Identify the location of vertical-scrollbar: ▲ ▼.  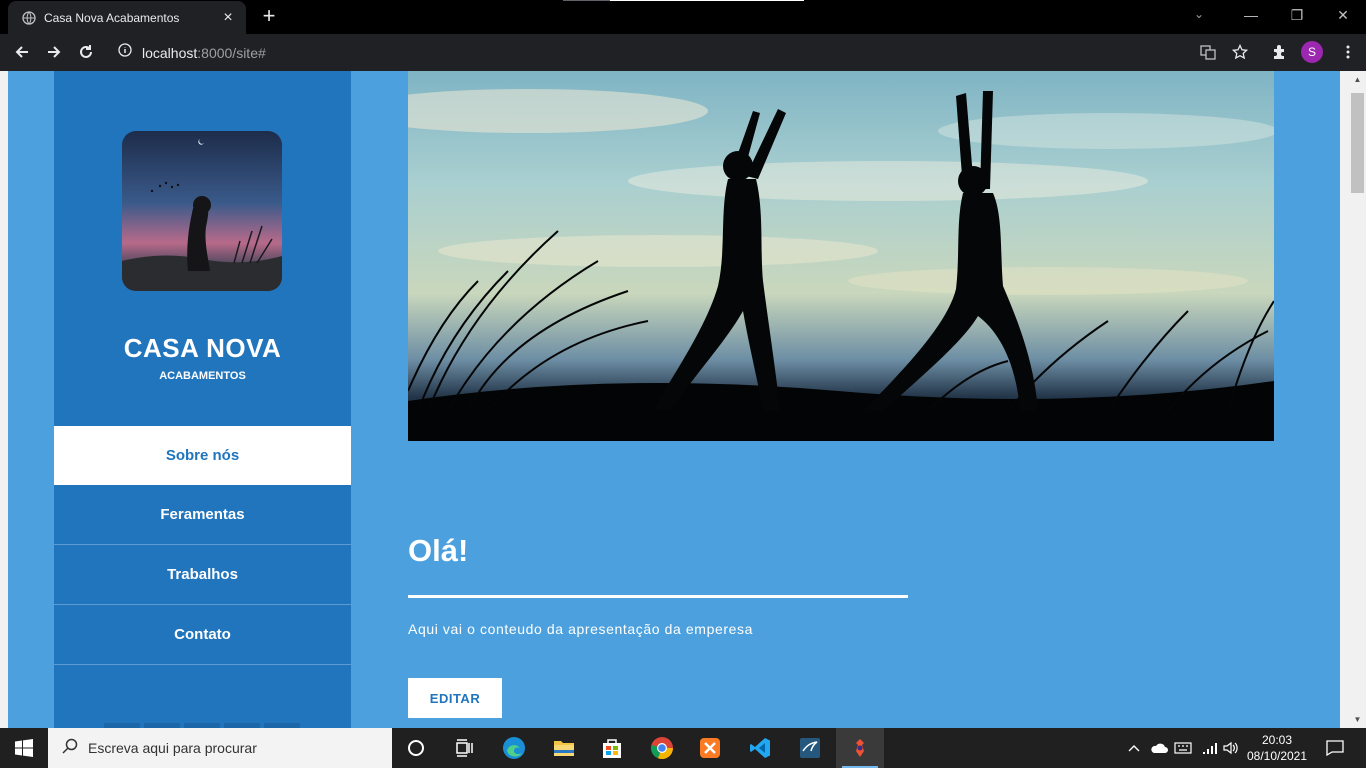
(1357, 399).